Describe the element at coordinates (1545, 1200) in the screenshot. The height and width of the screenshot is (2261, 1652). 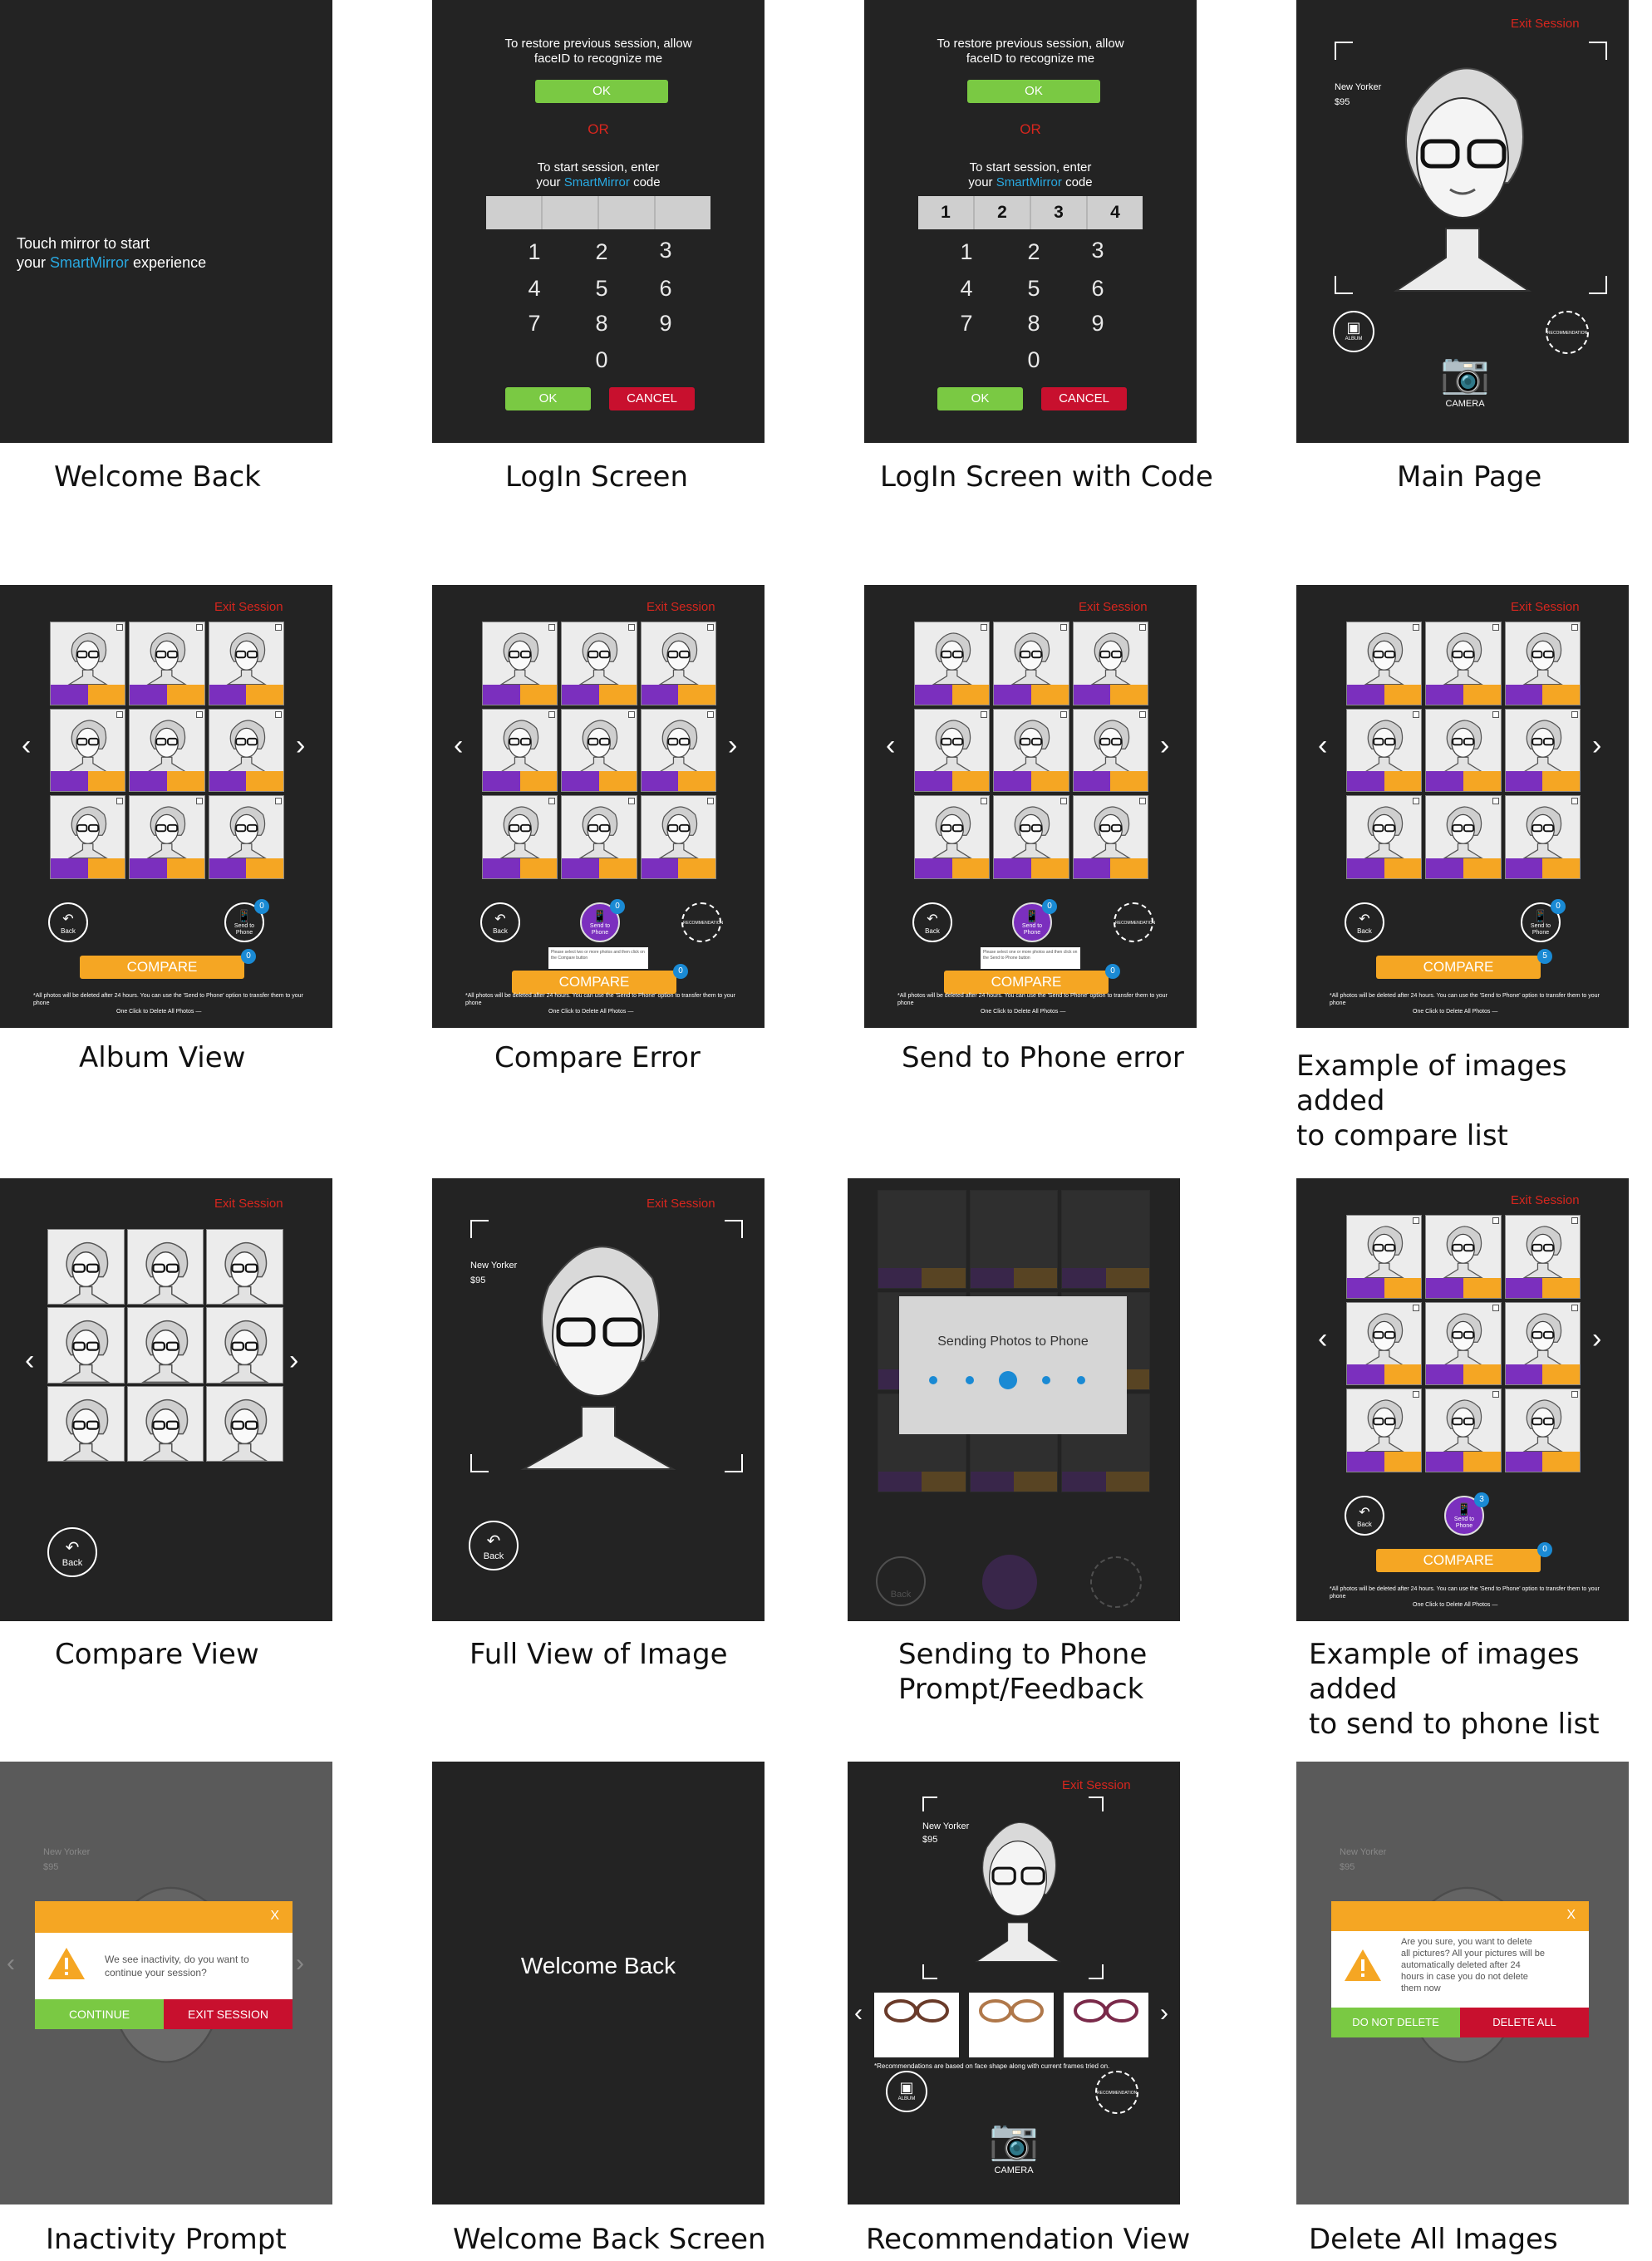
I see `exit-session-link: Exit Session` at that location.